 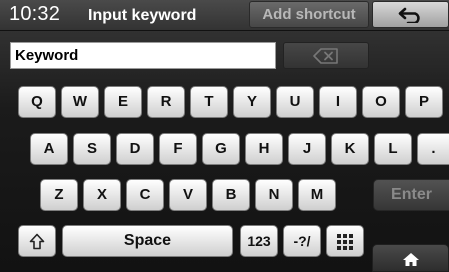 What do you see at coordinates (178, 149) in the screenshot?
I see `key-f: F` at bounding box center [178, 149].